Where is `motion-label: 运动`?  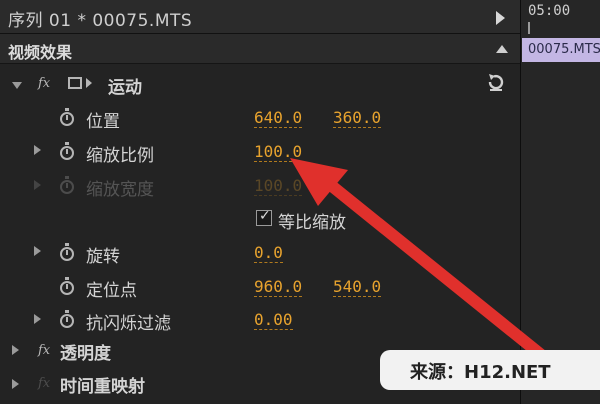 motion-label: 运动 is located at coordinates (125, 88).